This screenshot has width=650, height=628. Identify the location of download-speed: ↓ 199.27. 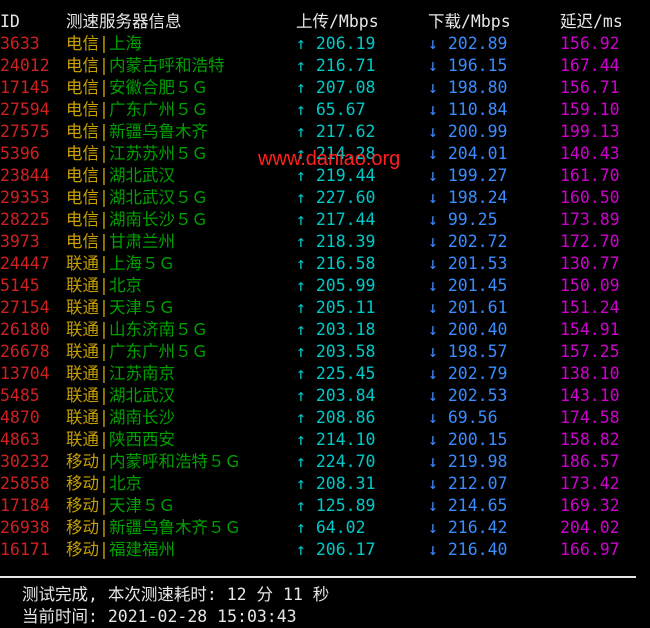
(468, 175).